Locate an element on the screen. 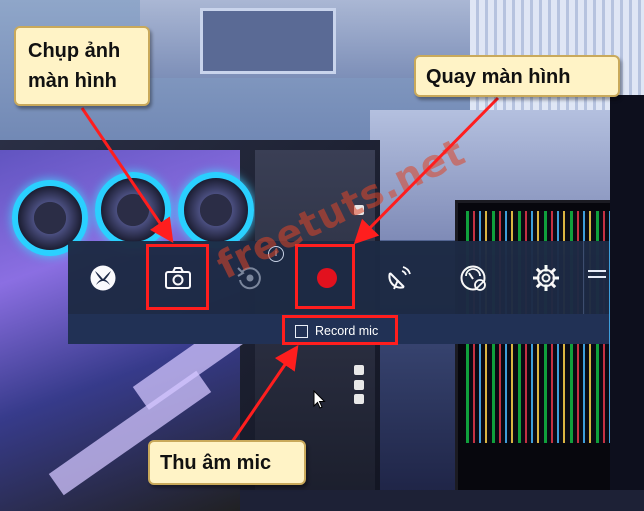  game-bar-divider is located at coordinates (583, 277).